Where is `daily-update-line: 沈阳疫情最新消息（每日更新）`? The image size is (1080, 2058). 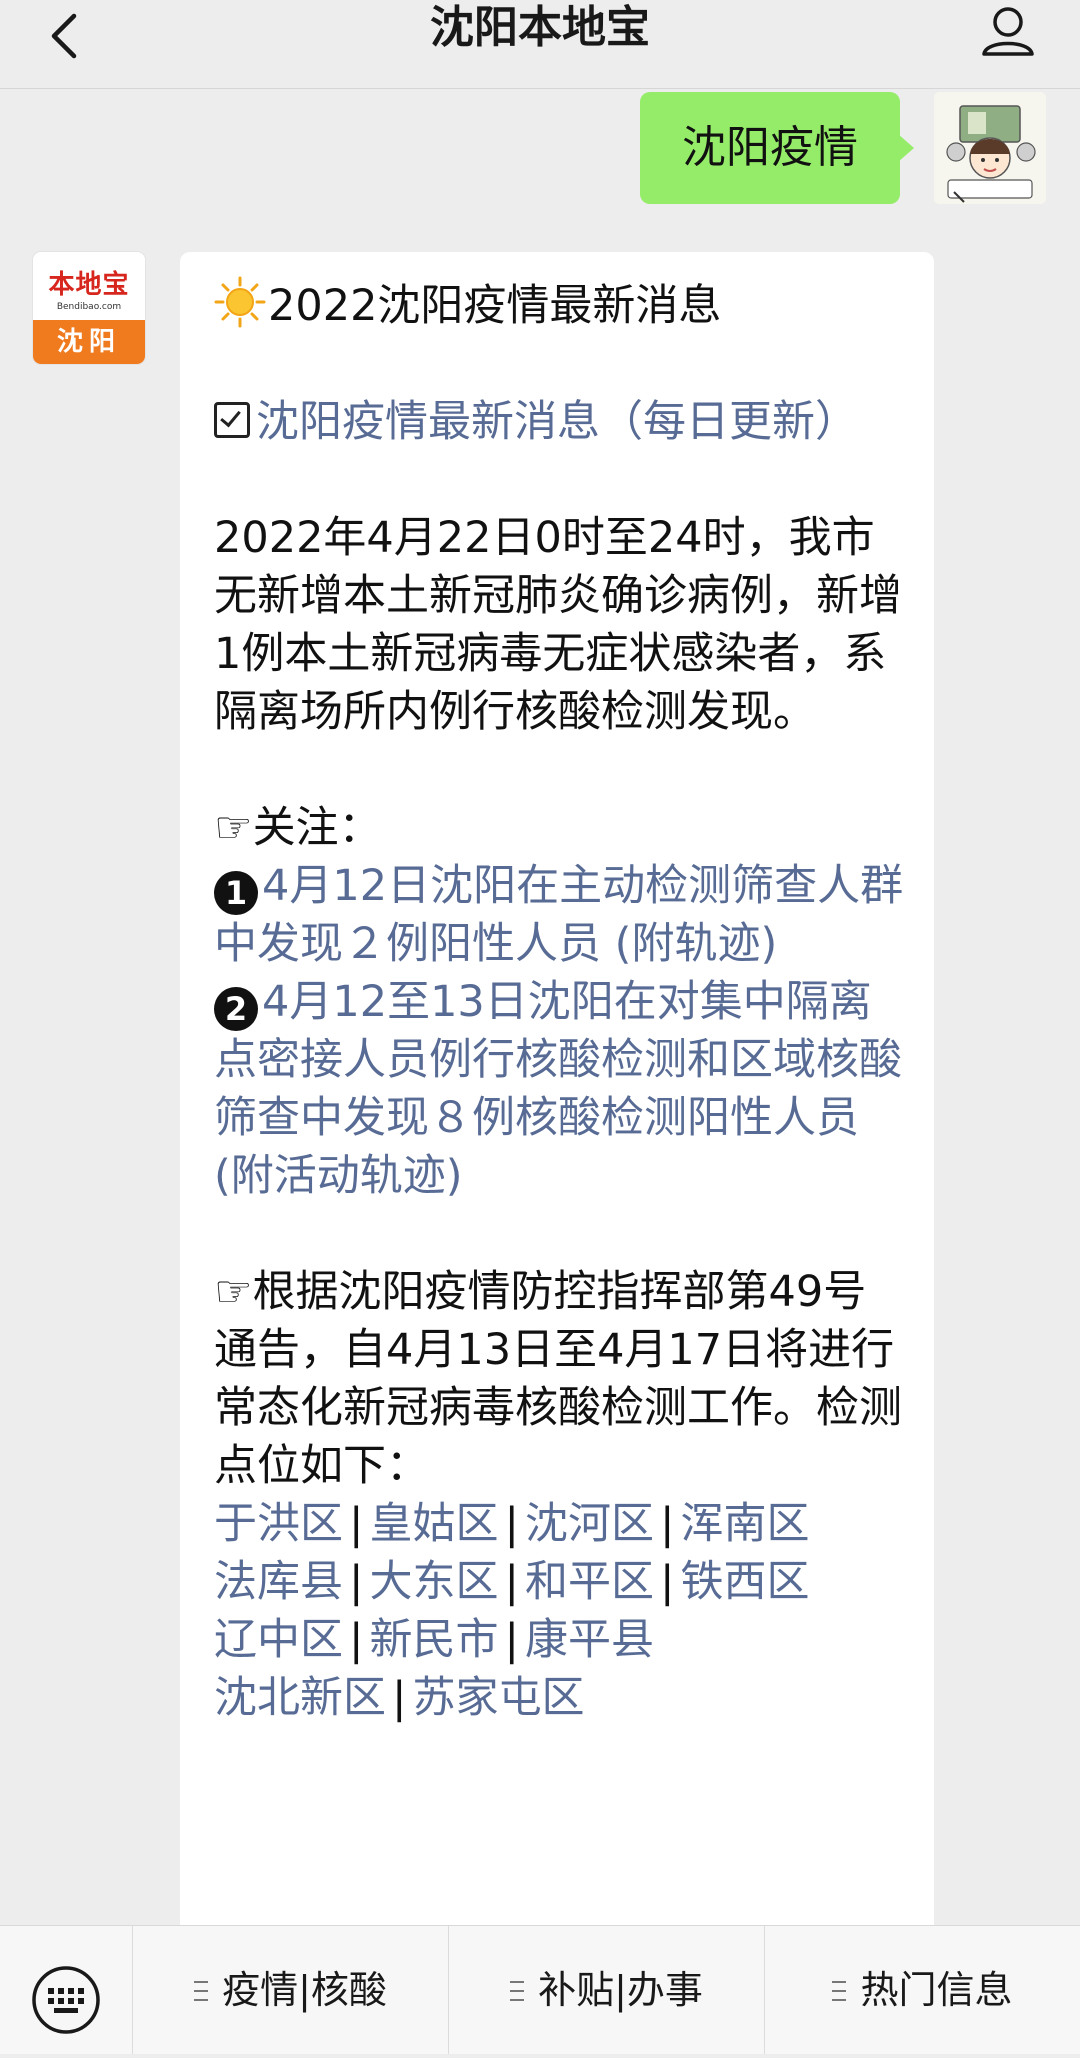 daily-update-line: 沈阳疫情最新消息（每日更新） is located at coordinates (559, 422).